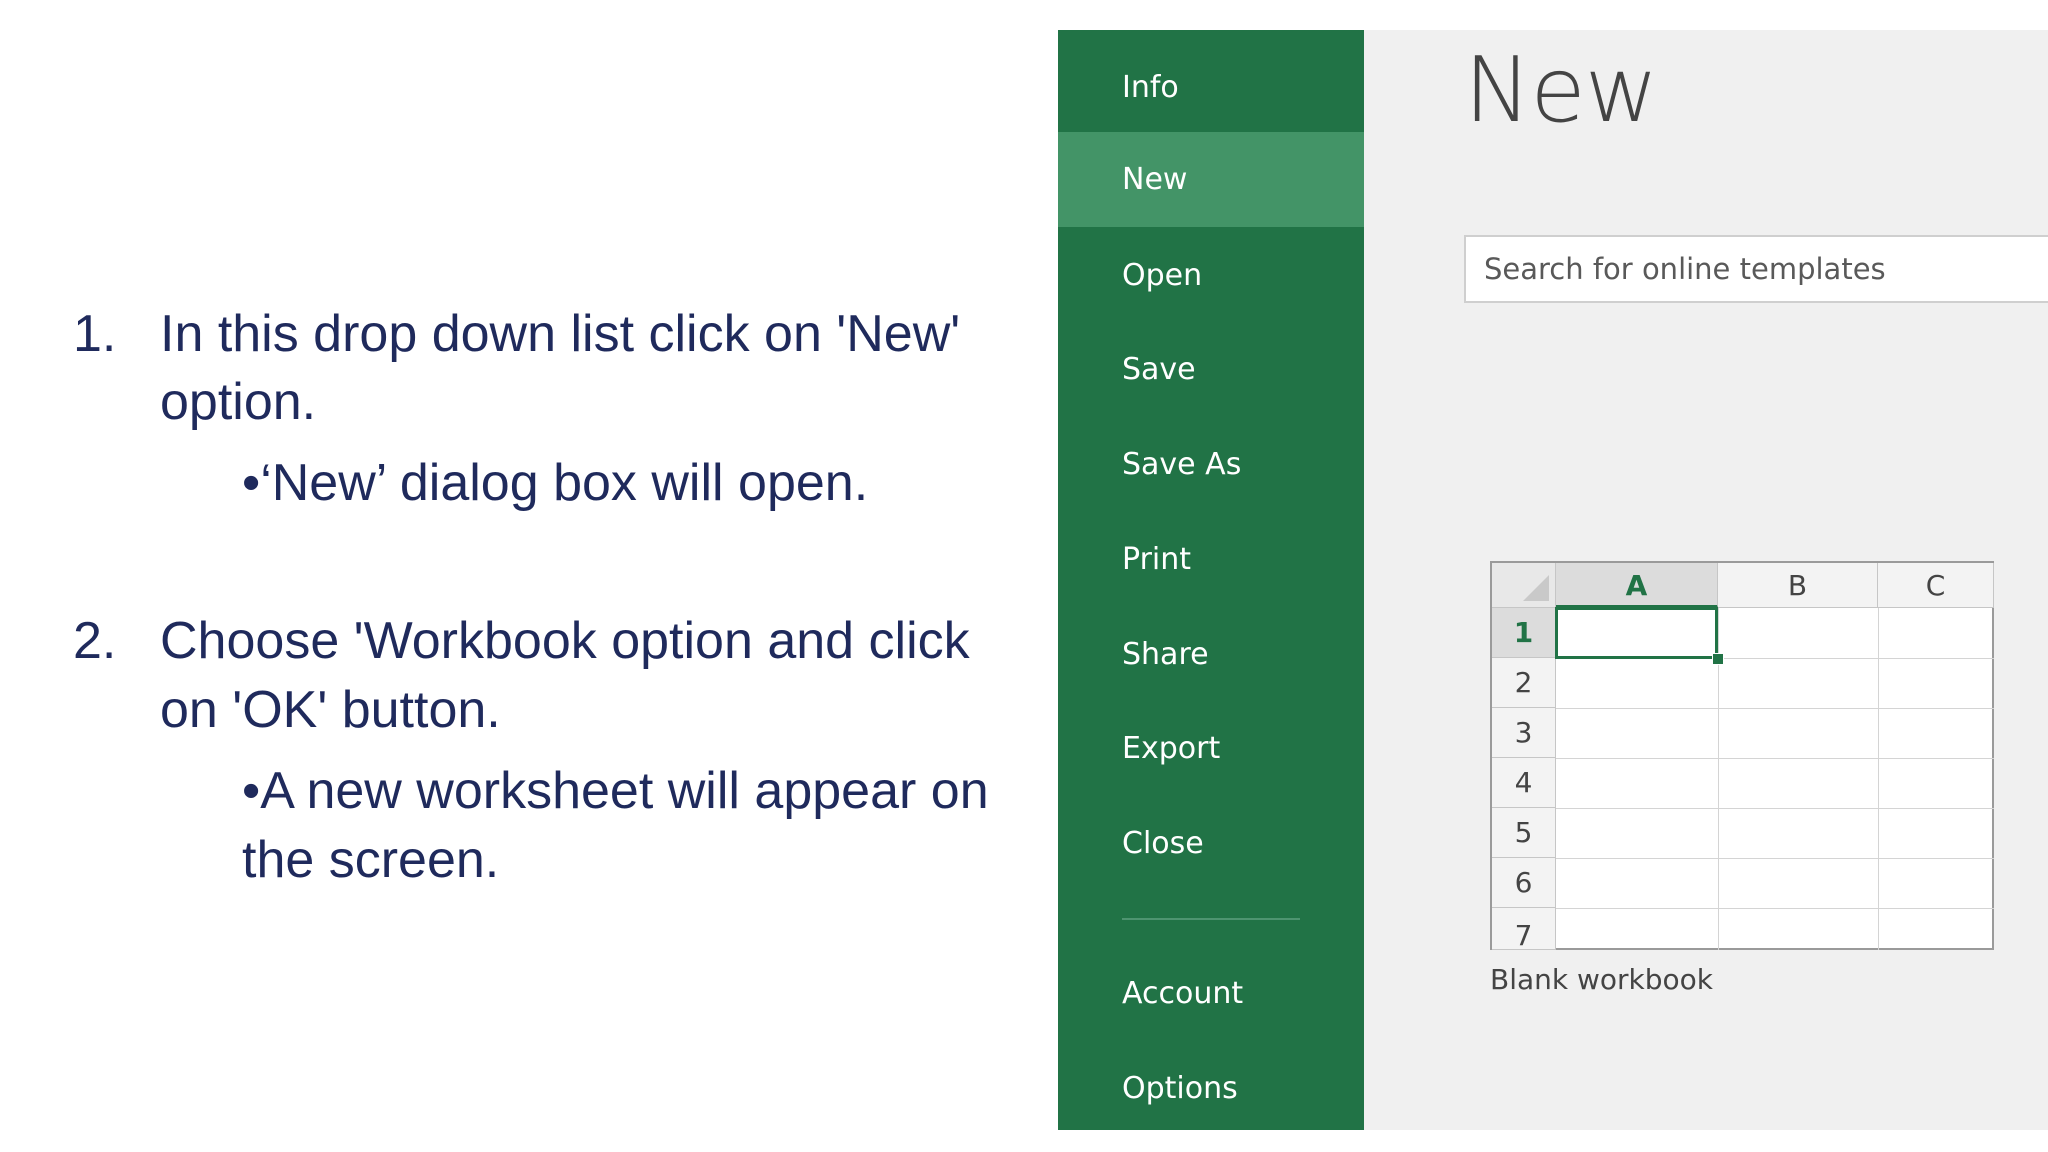 The width and height of the screenshot is (2048, 1152). What do you see at coordinates (1211, 843) in the screenshot?
I see `nav-item-close: Close` at bounding box center [1211, 843].